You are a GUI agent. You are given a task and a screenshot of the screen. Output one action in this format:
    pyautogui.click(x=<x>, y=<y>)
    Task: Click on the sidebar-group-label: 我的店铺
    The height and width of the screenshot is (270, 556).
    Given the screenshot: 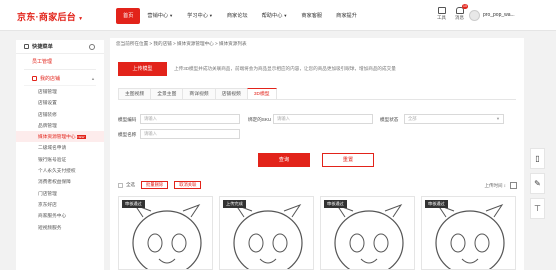 What is the action you would take?
    pyautogui.click(x=50, y=79)
    